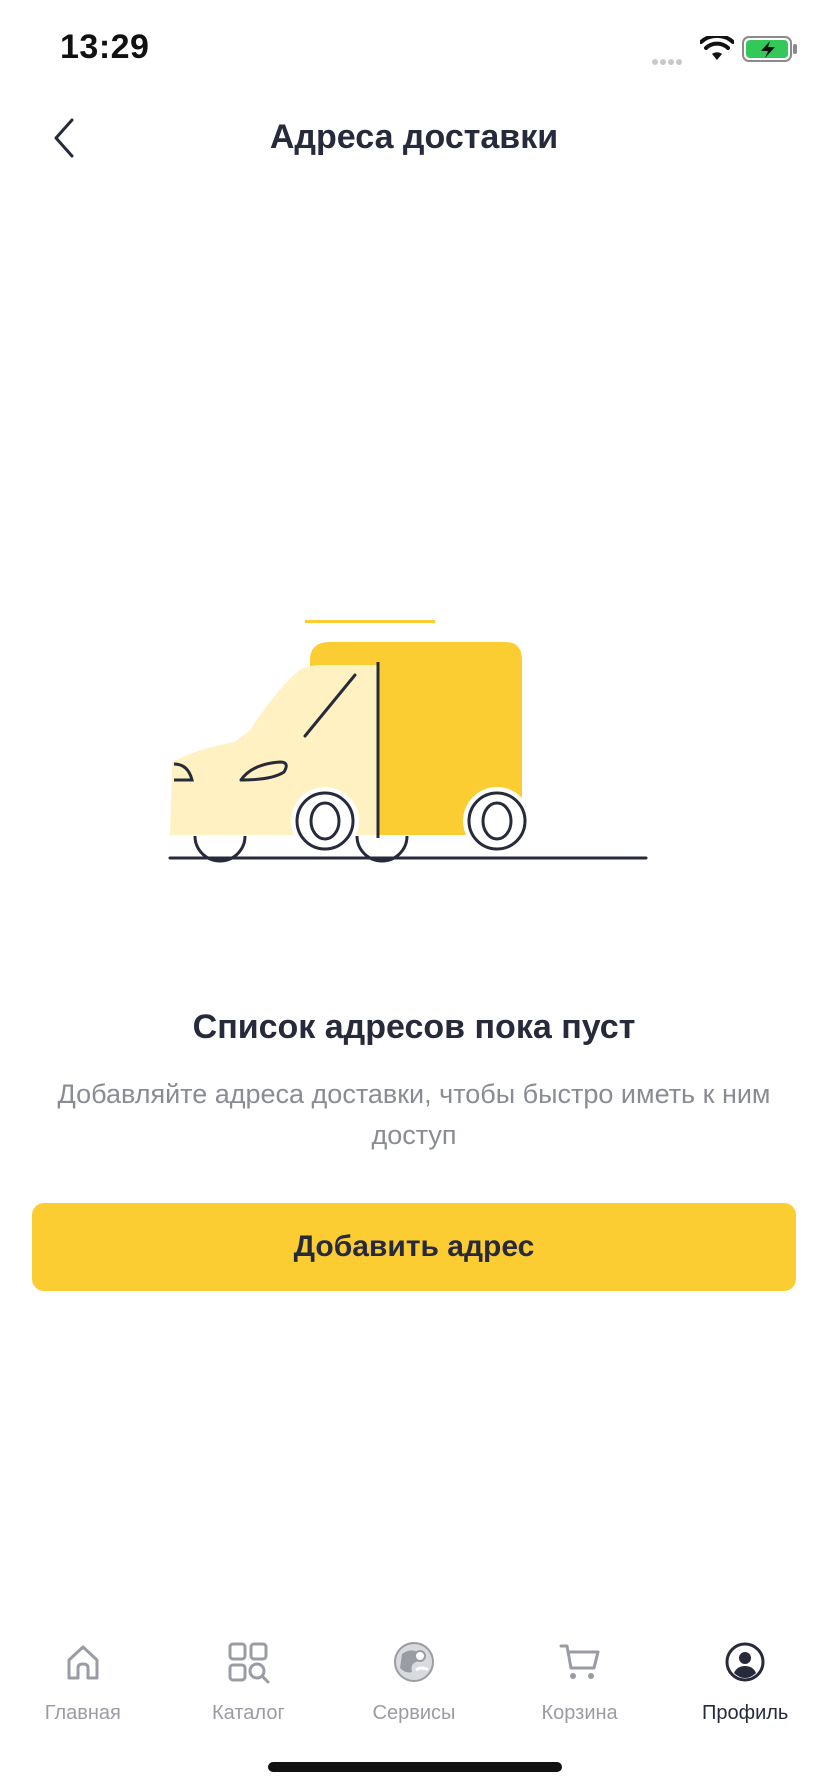 The image size is (828, 1792). Describe the element at coordinates (414, 1027) in the screenshot. I see `empty-state-title: Список адресов пока пуст` at that location.